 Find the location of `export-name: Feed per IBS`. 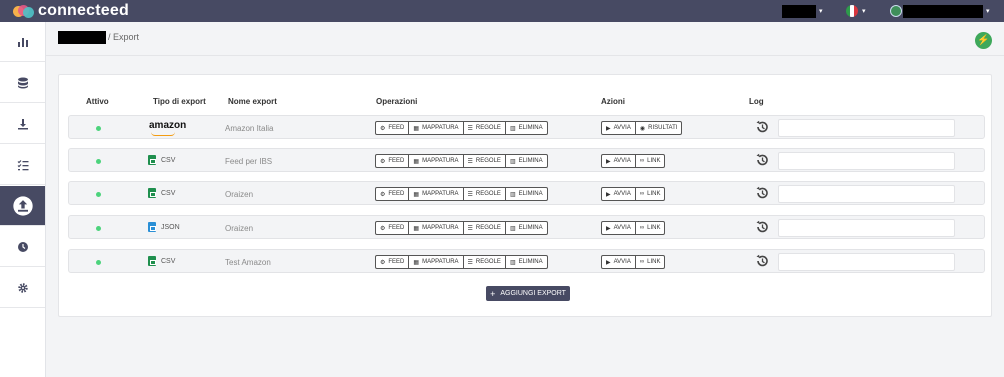

export-name: Feed per IBS is located at coordinates (249, 161).